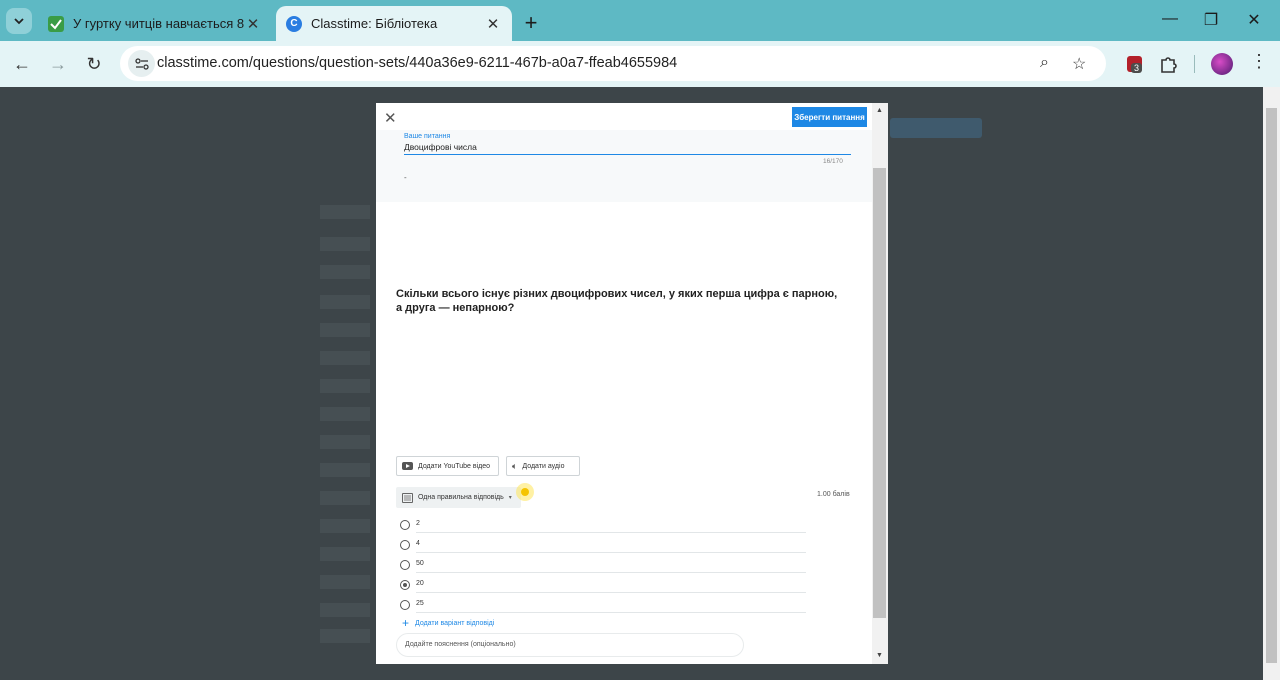 The image size is (1280, 680). Describe the element at coordinates (603, 606) in the screenshot. I see `answer-option: 25` at that location.